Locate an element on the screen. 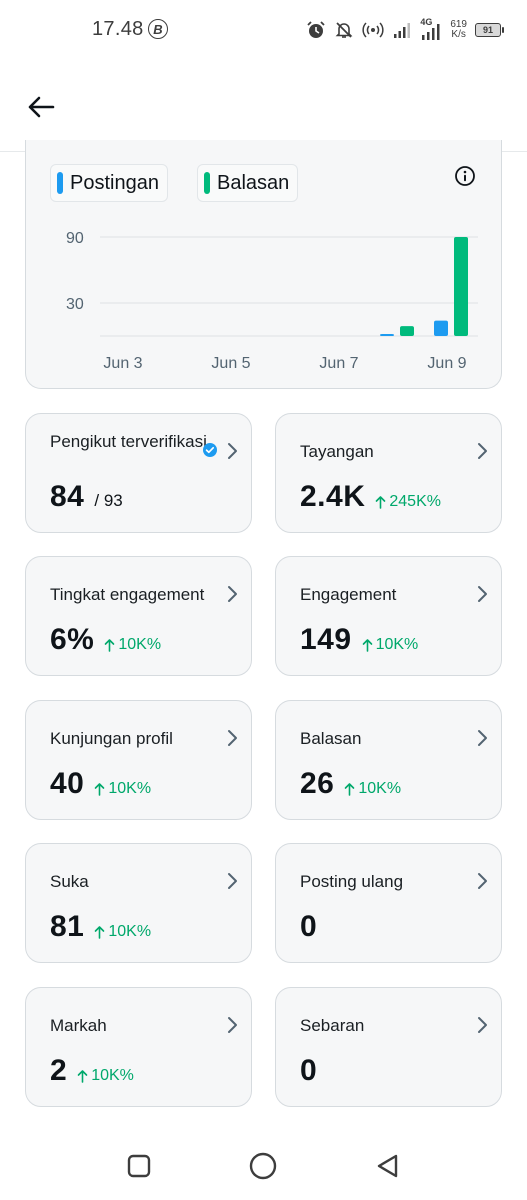 This screenshot has width=527, height=1200. stat-value-row: 26 10K% is located at coordinates (350, 784).